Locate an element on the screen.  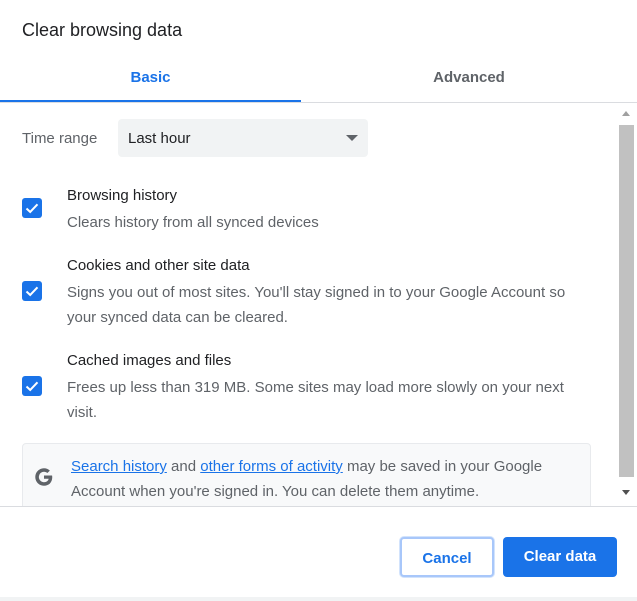
tab-advanced: Advanced is located at coordinates (469, 78).